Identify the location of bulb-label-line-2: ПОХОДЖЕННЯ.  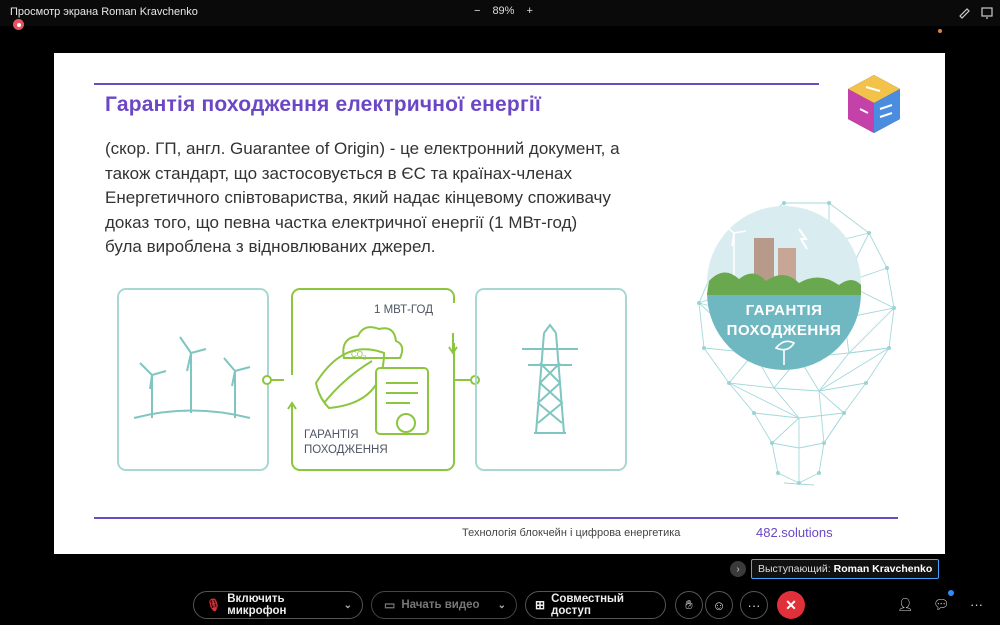
(784, 330).